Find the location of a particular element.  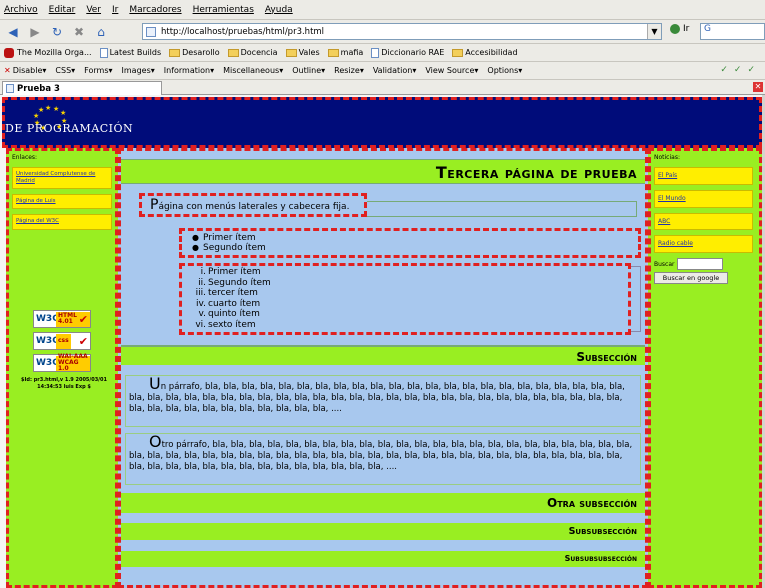

devtool-label: Resize is located at coordinates (347, 70).